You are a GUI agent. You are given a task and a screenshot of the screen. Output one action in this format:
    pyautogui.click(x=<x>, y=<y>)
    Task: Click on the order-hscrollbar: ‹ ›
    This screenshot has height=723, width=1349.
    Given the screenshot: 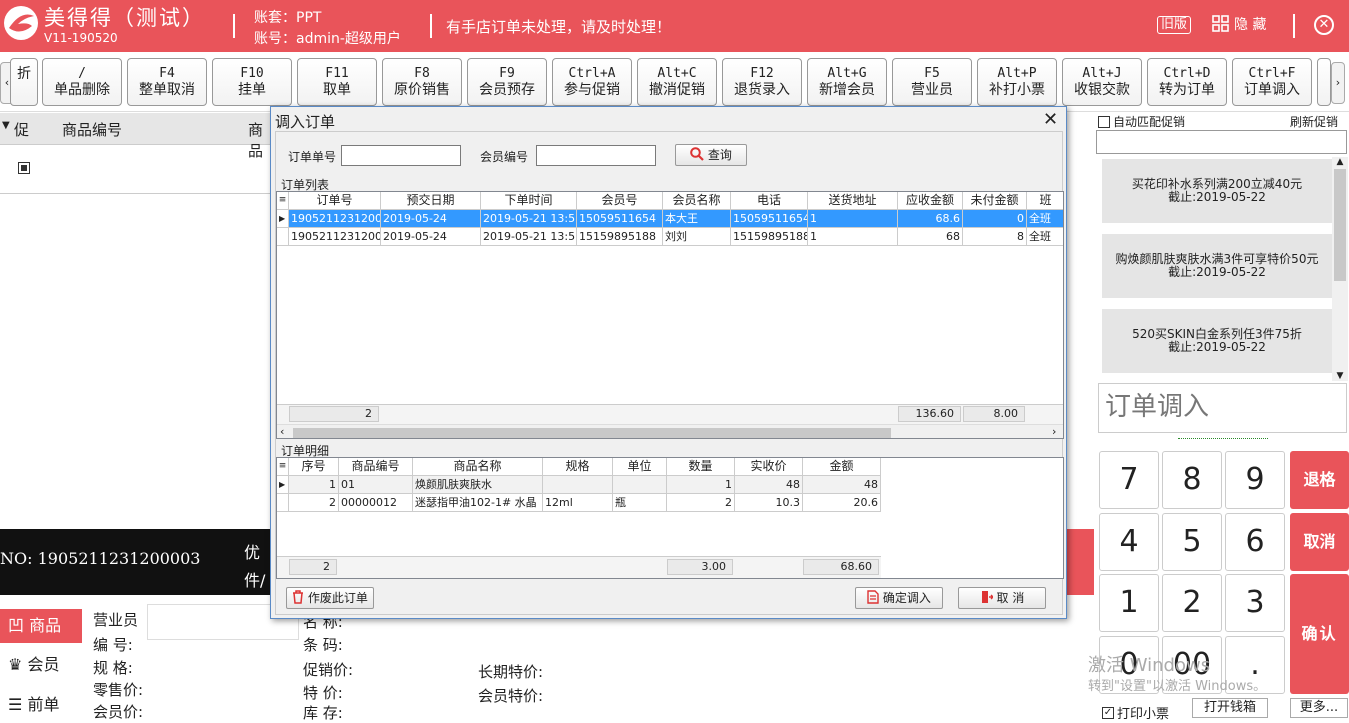 What is the action you would take?
    pyautogui.click(x=670, y=431)
    